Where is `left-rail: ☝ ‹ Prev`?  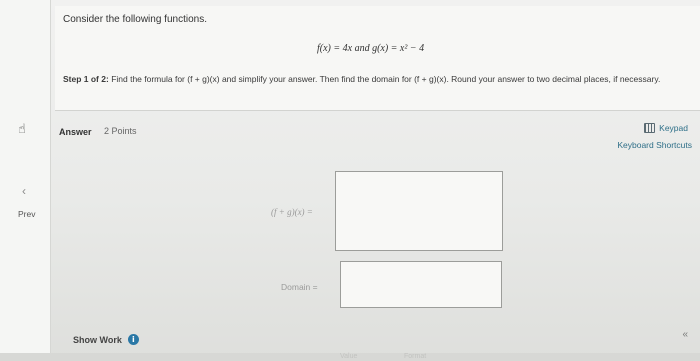
left-rail: ☝ ‹ Prev is located at coordinates (25, 180).